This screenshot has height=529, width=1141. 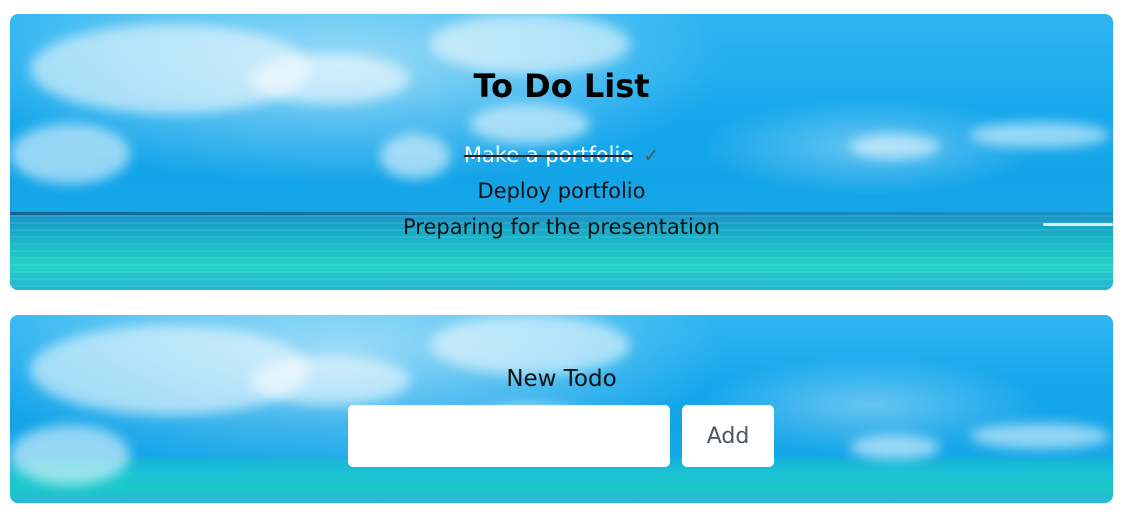 I want to click on todo-item-deploy-portfolio: Deploy portfolio, so click(x=561, y=191).